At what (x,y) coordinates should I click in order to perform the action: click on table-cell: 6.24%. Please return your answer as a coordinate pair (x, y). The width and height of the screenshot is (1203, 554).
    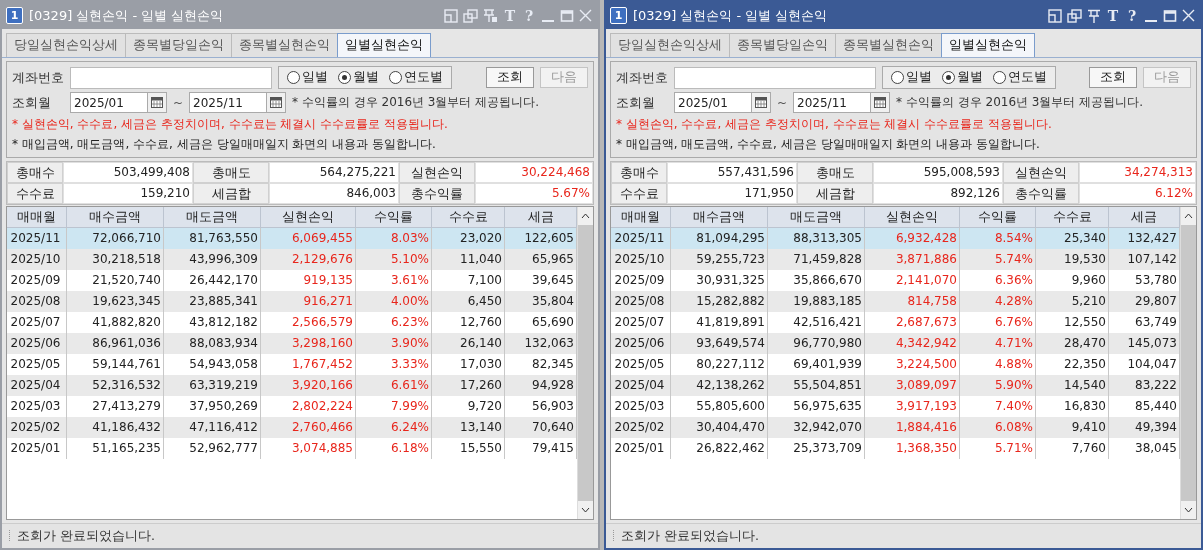
    Looking at the image, I should click on (394, 427).